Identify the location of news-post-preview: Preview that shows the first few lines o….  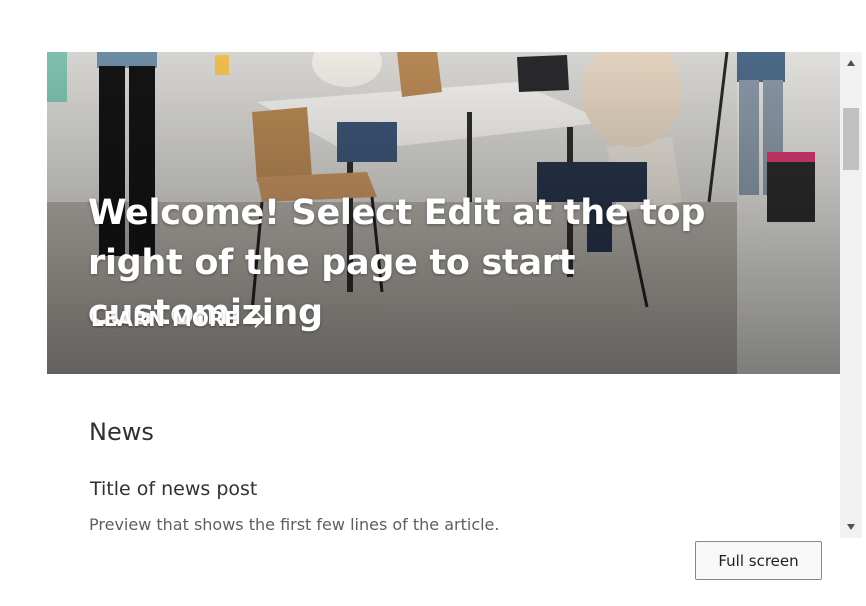
(294, 524).